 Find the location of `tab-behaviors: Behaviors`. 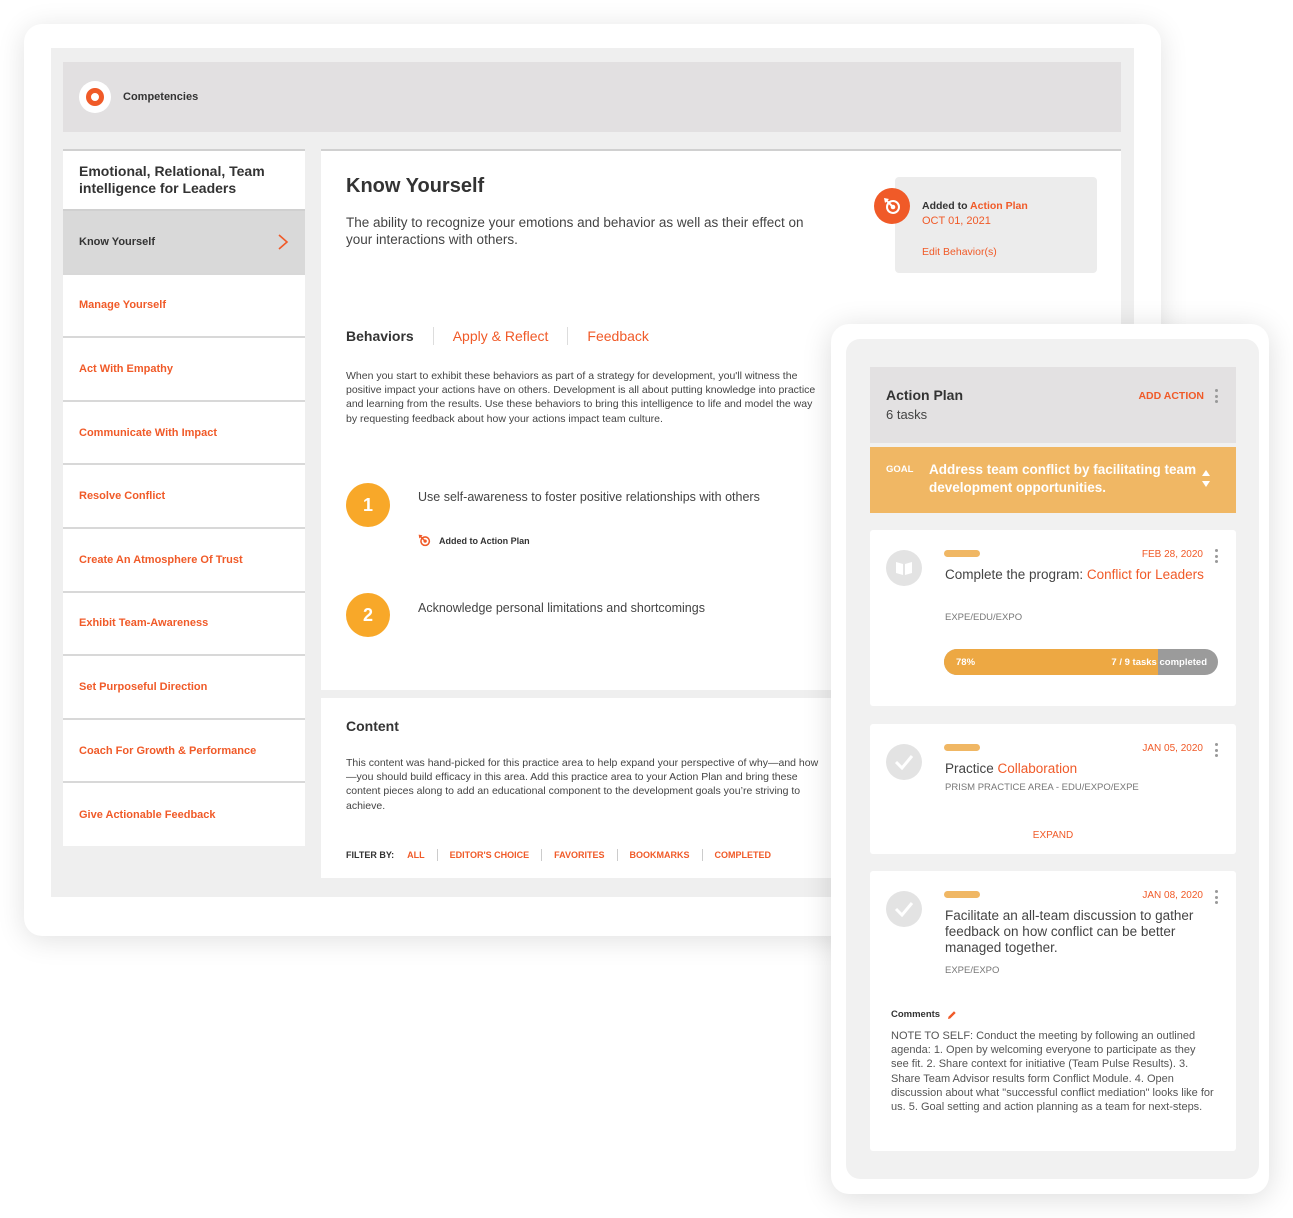

tab-behaviors: Behaviors is located at coordinates (380, 336).